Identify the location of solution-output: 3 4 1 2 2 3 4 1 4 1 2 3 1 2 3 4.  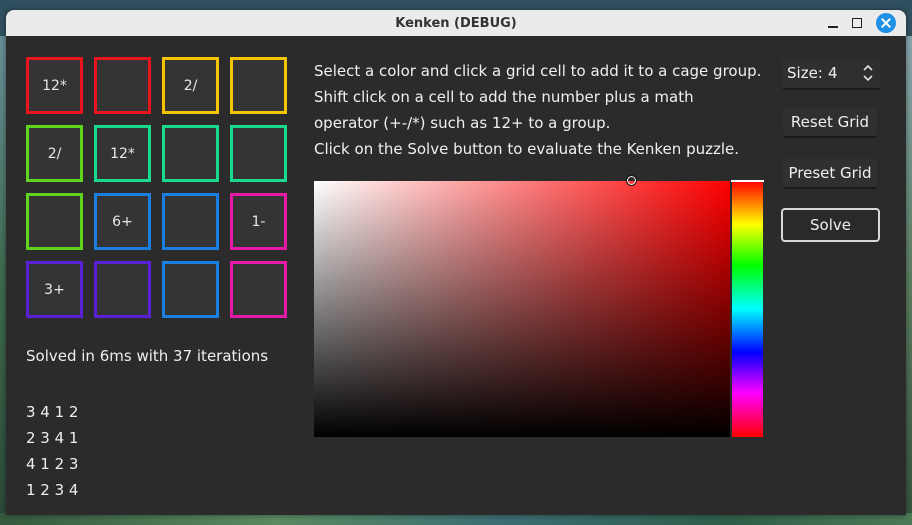
(52, 451).